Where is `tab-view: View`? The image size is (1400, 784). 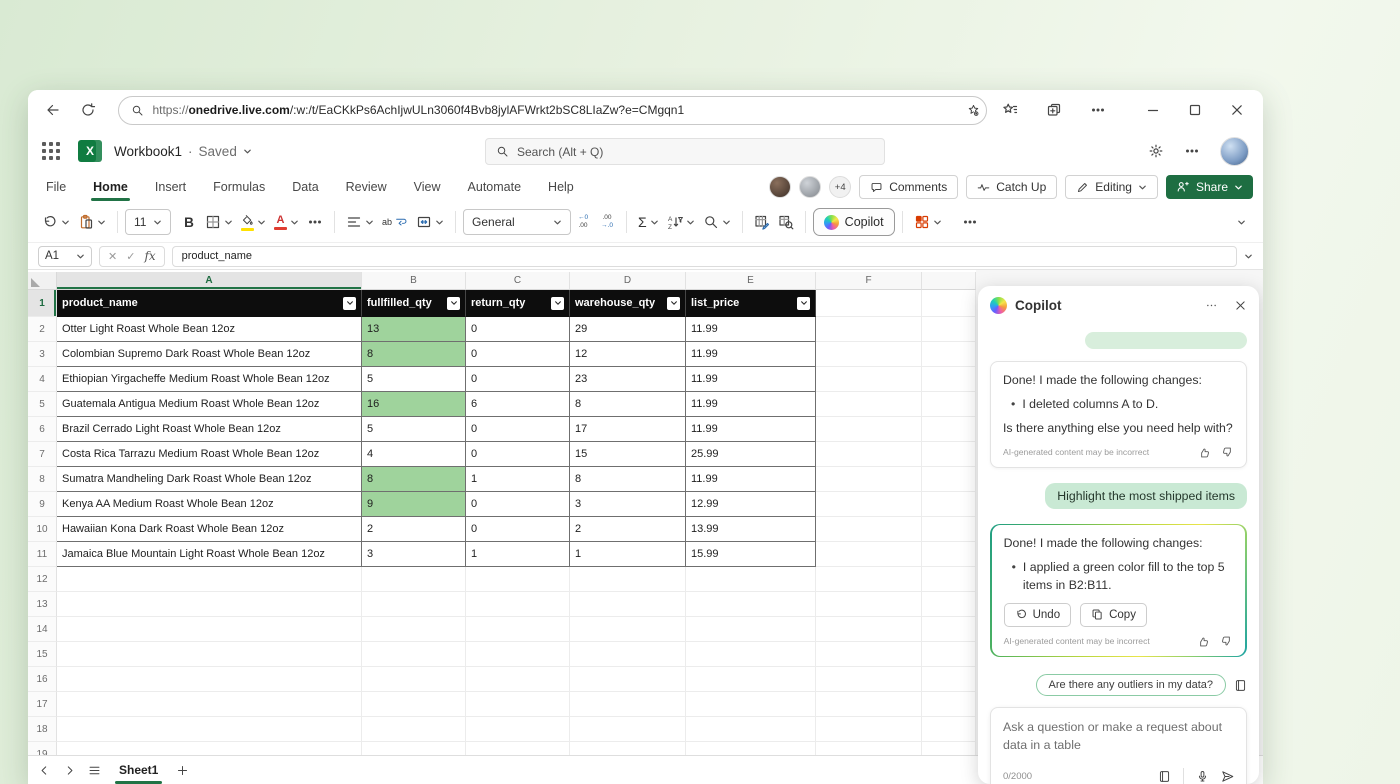 tab-view: View is located at coordinates (427, 187).